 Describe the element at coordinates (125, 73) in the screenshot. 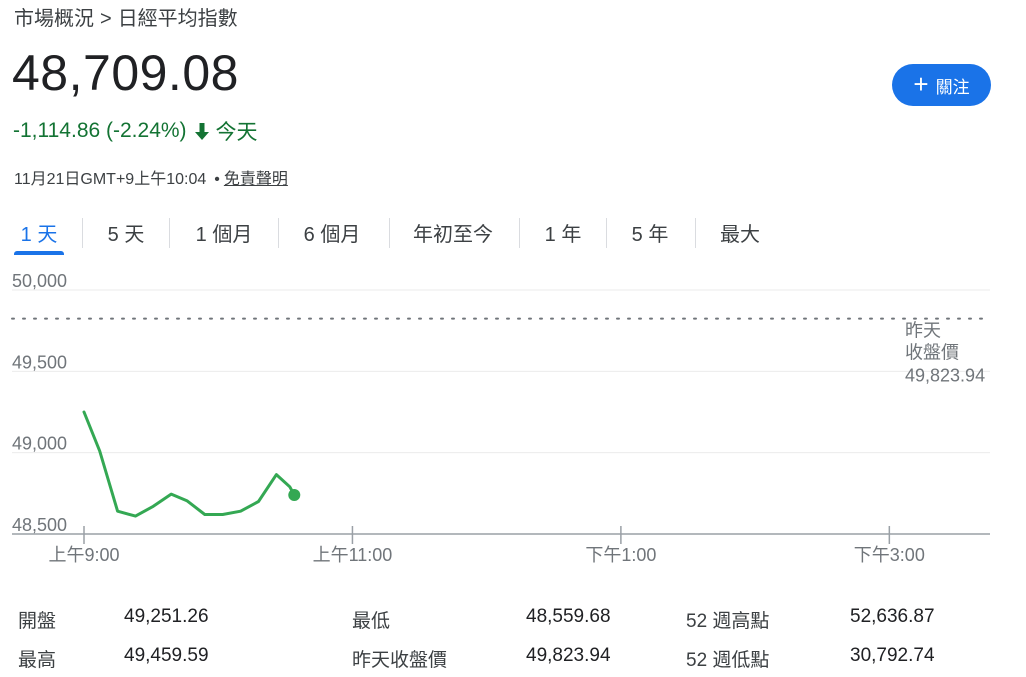

I see `current-price: 48,709.08` at that location.